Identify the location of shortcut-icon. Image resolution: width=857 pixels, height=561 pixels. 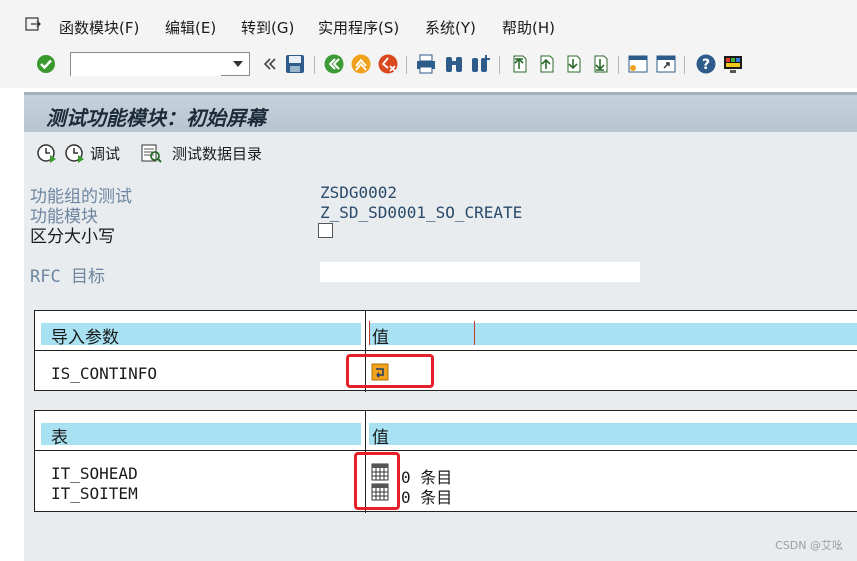
(666, 64).